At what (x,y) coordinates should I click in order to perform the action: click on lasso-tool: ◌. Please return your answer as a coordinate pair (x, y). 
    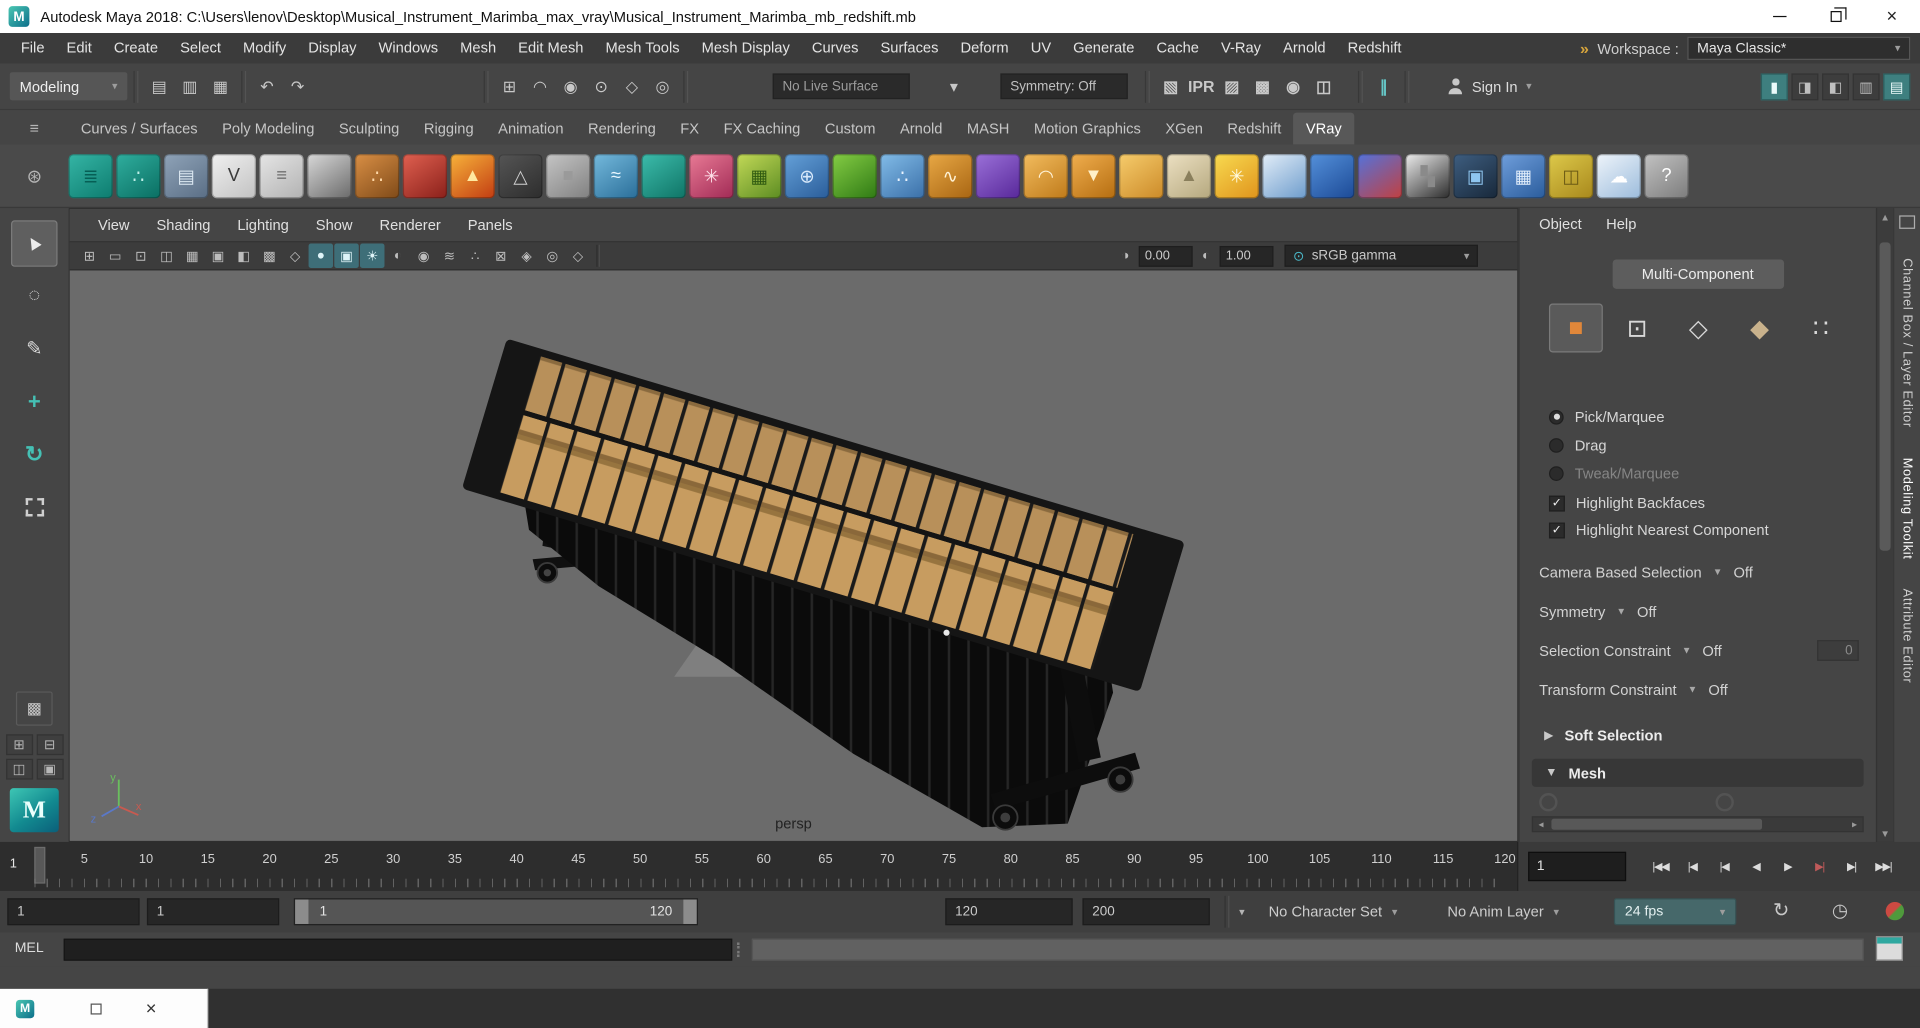
    Looking at the image, I should click on (34, 296).